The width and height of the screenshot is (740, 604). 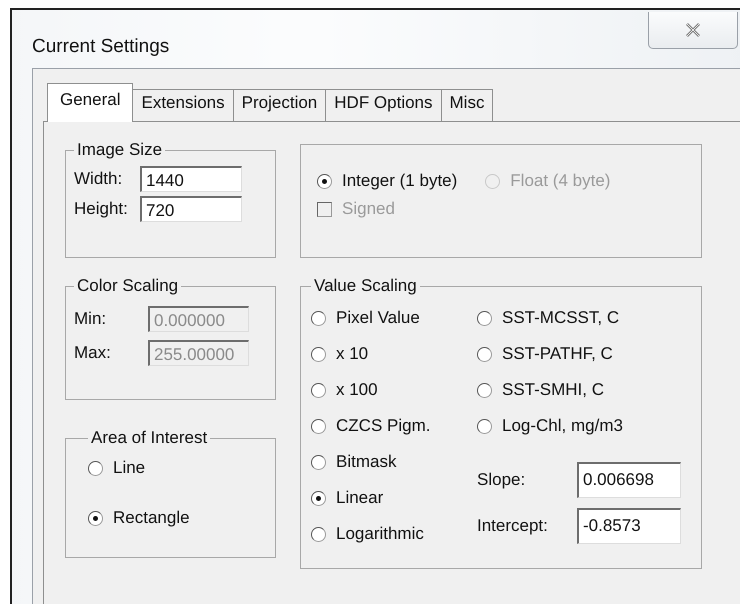 What do you see at coordinates (557, 354) in the screenshot?
I see `radio-label: SST-PATHF, C` at bounding box center [557, 354].